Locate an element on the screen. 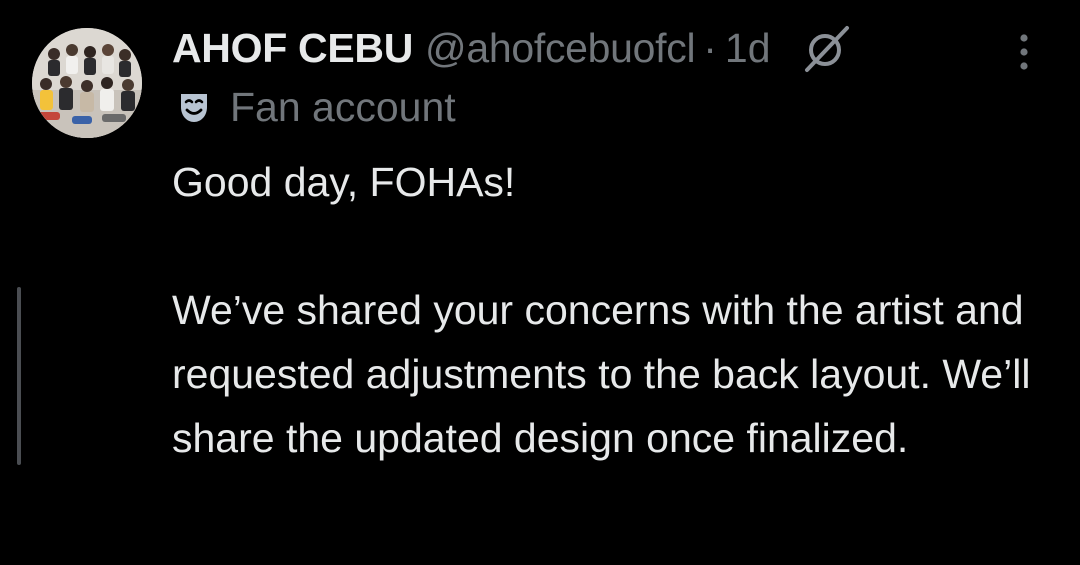  theater-mask-icon is located at coordinates (194, 107).